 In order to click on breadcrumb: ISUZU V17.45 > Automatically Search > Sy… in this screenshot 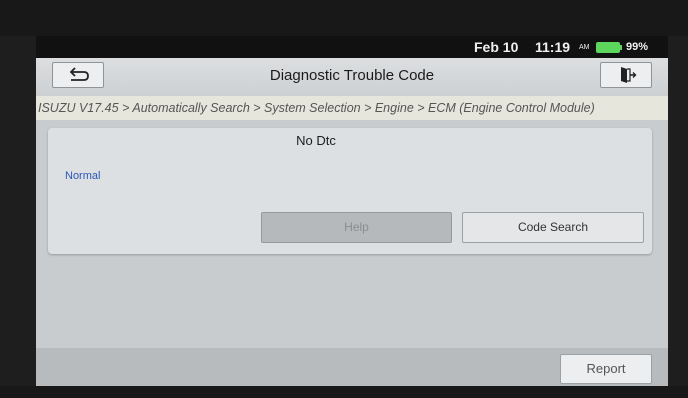, I will do `click(352, 108)`.